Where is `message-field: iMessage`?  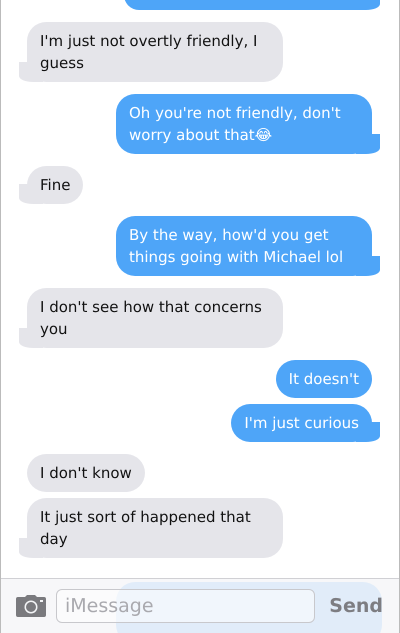
message-field: iMessage is located at coordinates (186, 606).